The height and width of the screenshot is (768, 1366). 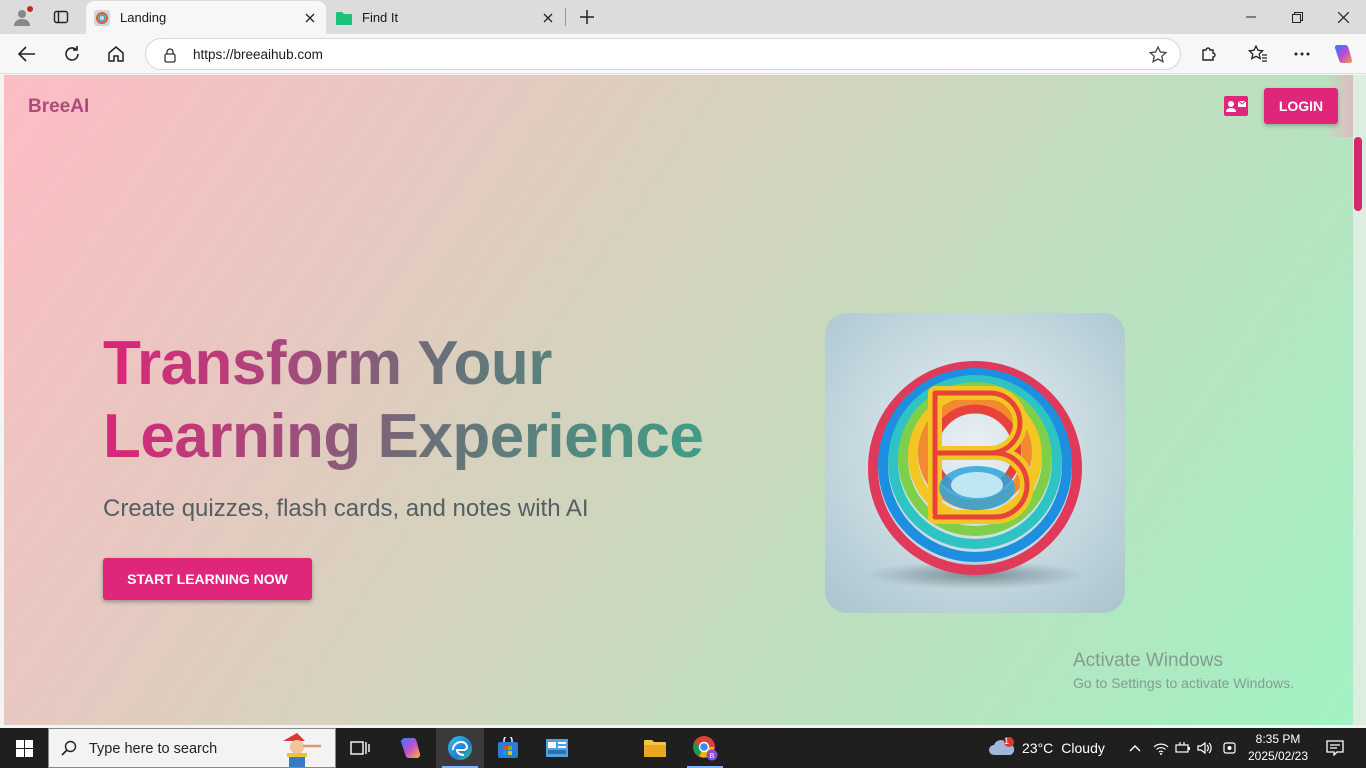 I want to click on svg-text: B, so click(x=712, y=756).